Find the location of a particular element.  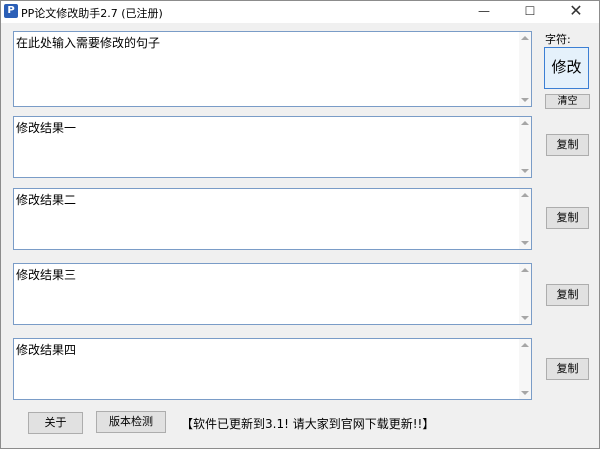

copy-button-3: 复制 is located at coordinates (567, 295).